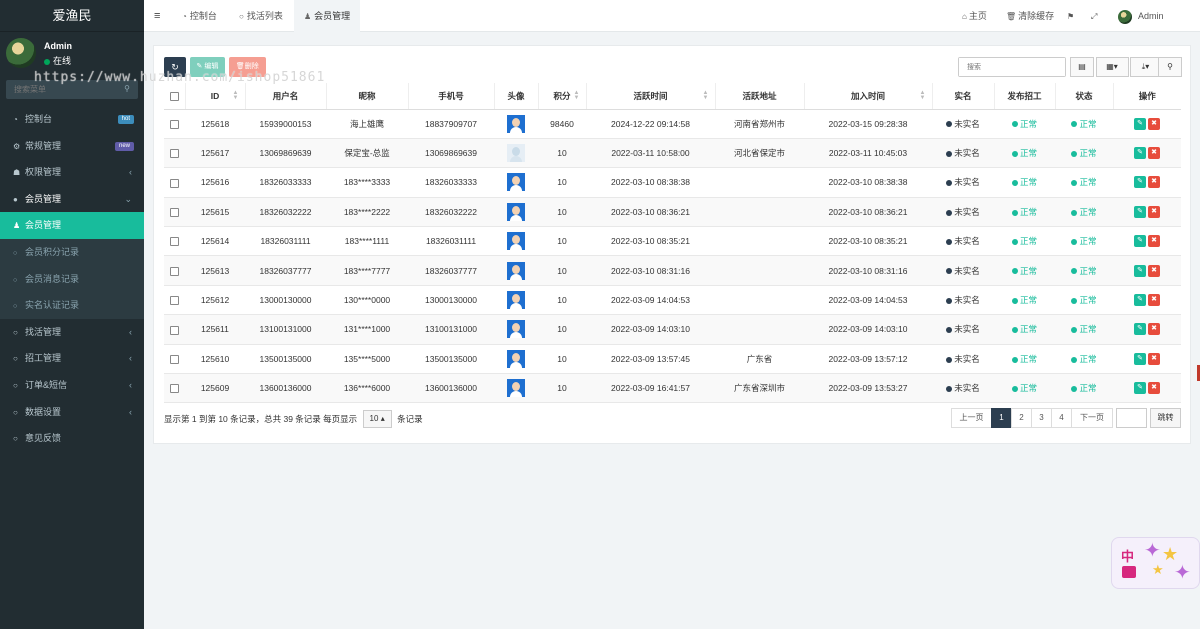  Describe the element at coordinates (127, 88) in the screenshot. I see `search-icon: ⚲` at that location.